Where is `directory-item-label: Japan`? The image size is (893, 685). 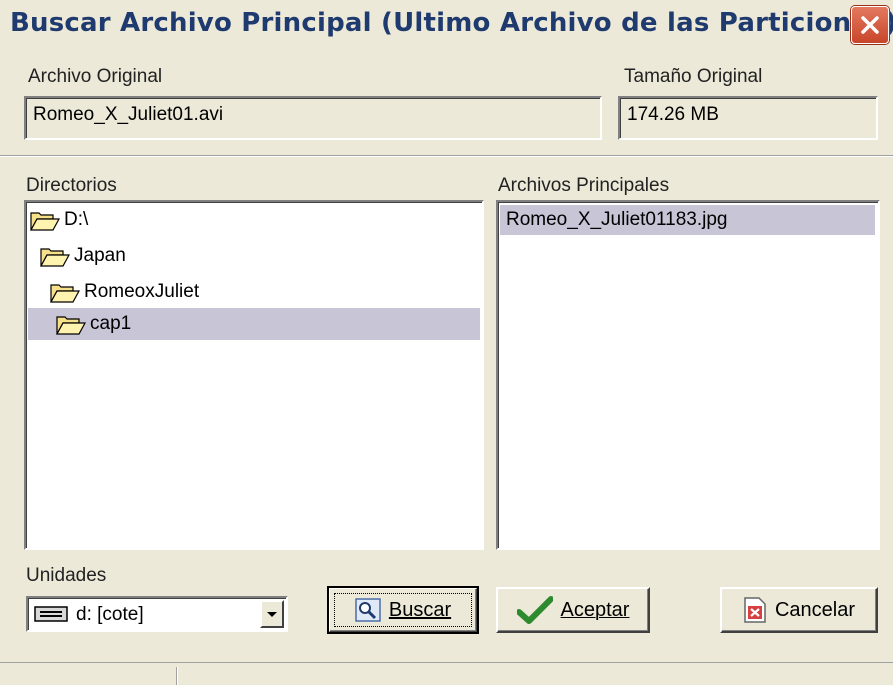 directory-item-label: Japan is located at coordinates (100, 255).